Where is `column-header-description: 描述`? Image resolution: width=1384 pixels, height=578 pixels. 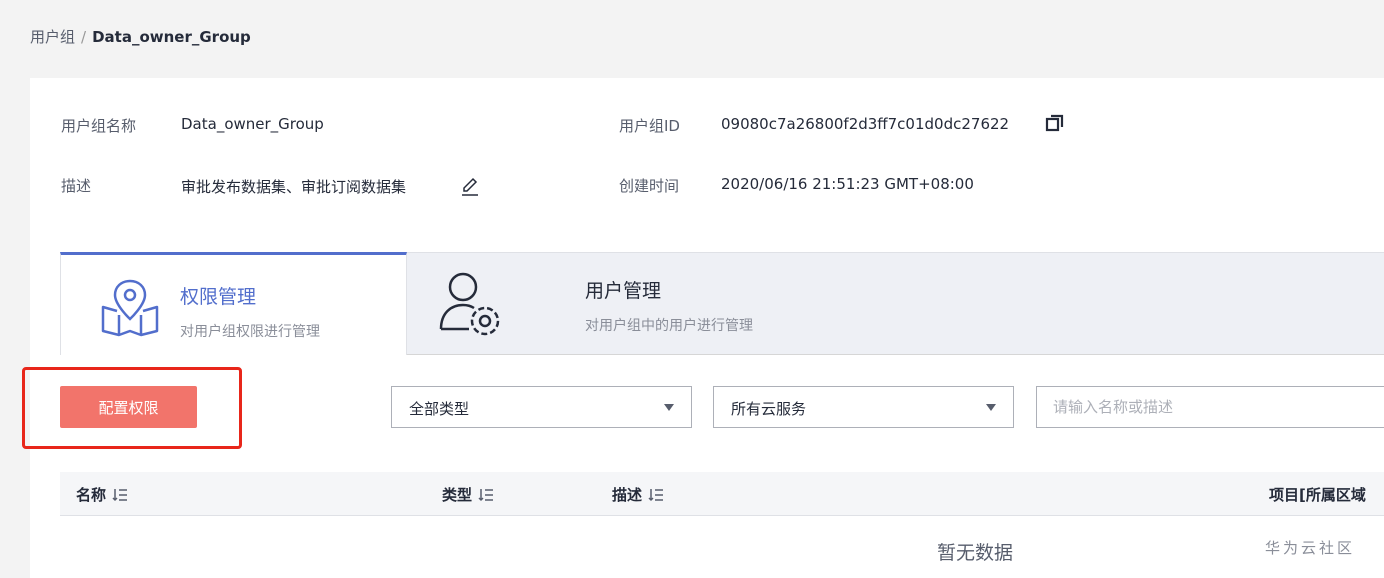
column-header-description: 描述 is located at coordinates (638, 494).